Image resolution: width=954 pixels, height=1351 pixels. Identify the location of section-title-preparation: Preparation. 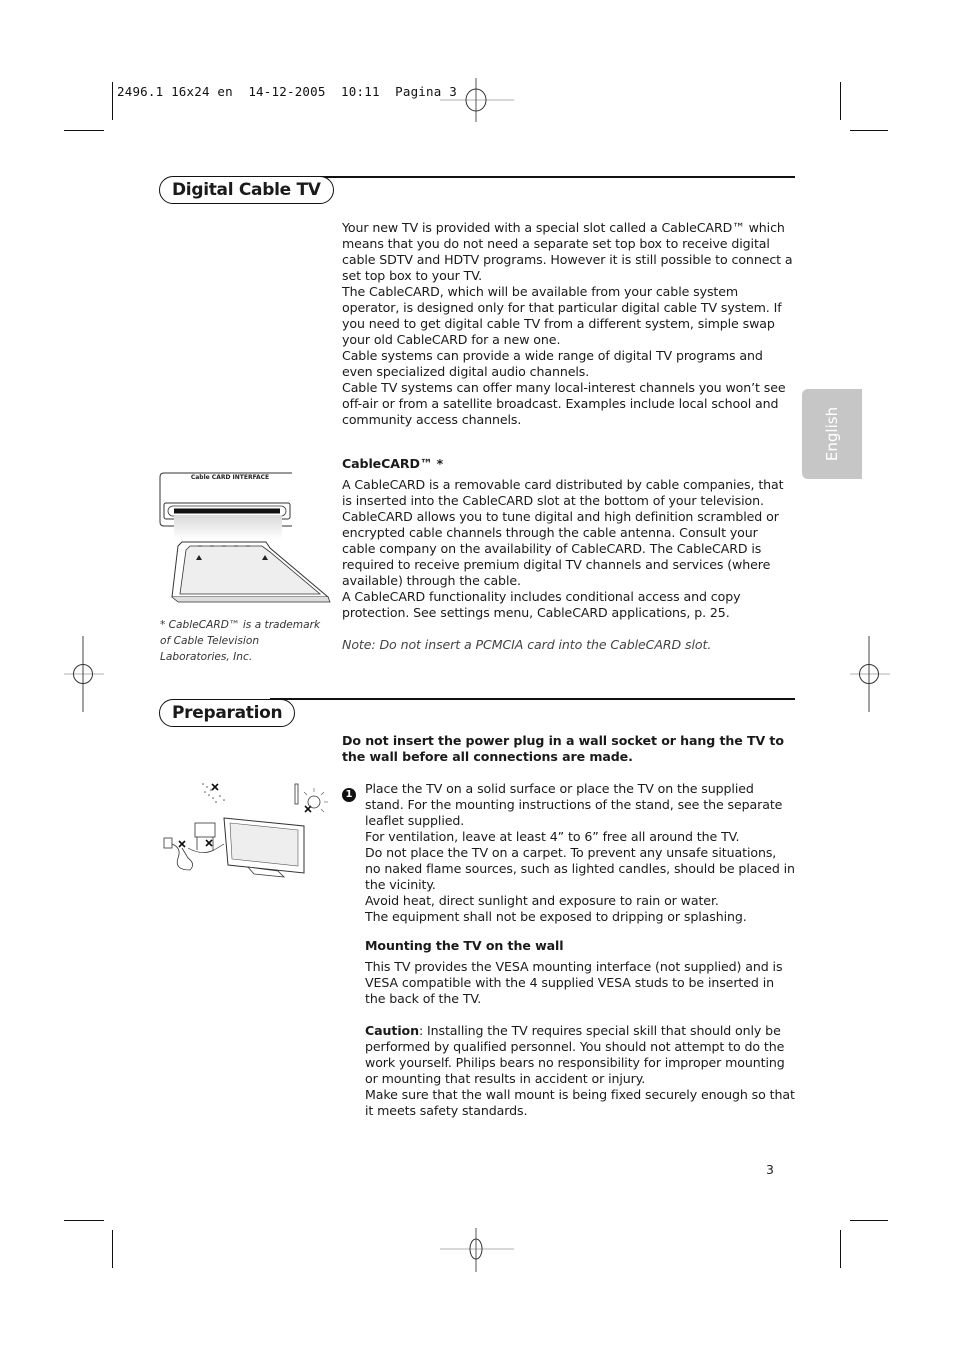
(227, 713).